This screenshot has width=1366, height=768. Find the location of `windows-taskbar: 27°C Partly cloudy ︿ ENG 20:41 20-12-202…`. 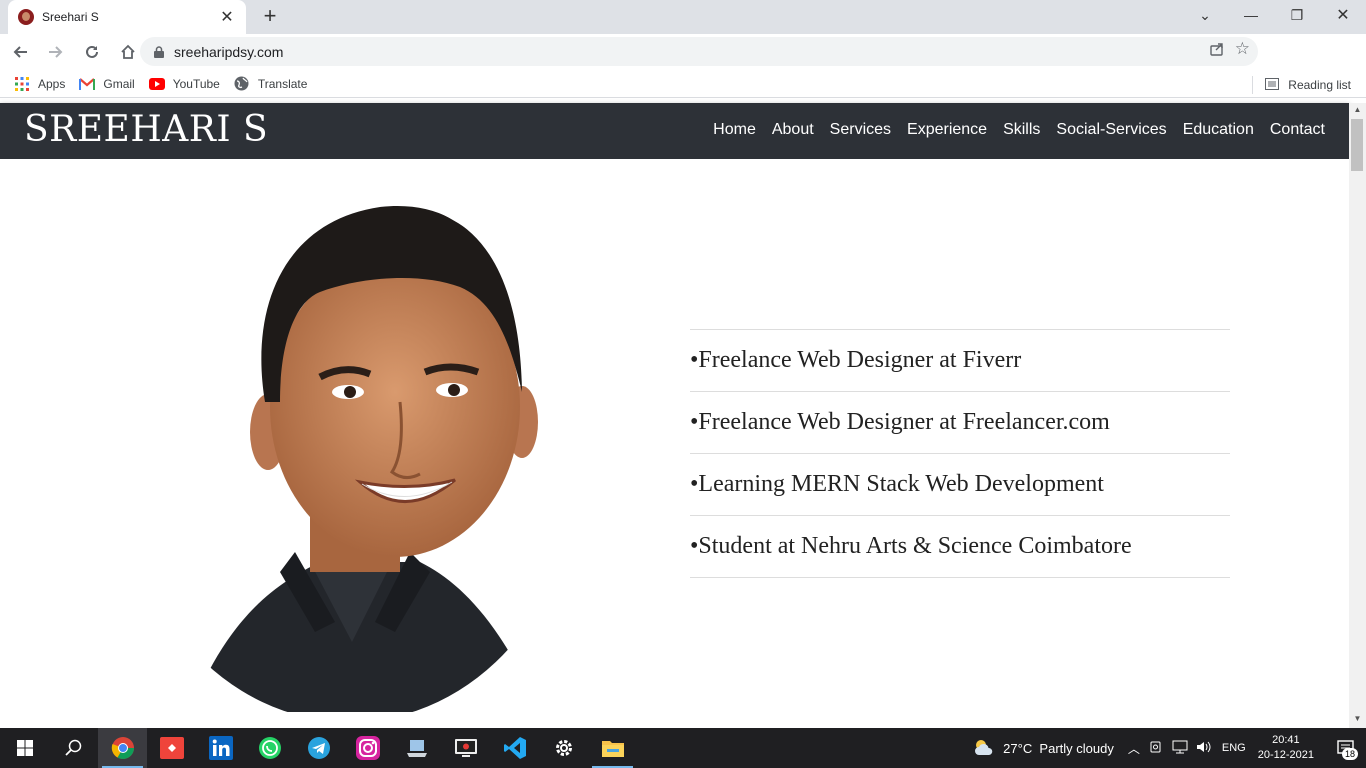

windows-taskbar: 27°C Partly cloudy ︿ ENG 20:41 20-12-202… is located at coordinates (683, 748).